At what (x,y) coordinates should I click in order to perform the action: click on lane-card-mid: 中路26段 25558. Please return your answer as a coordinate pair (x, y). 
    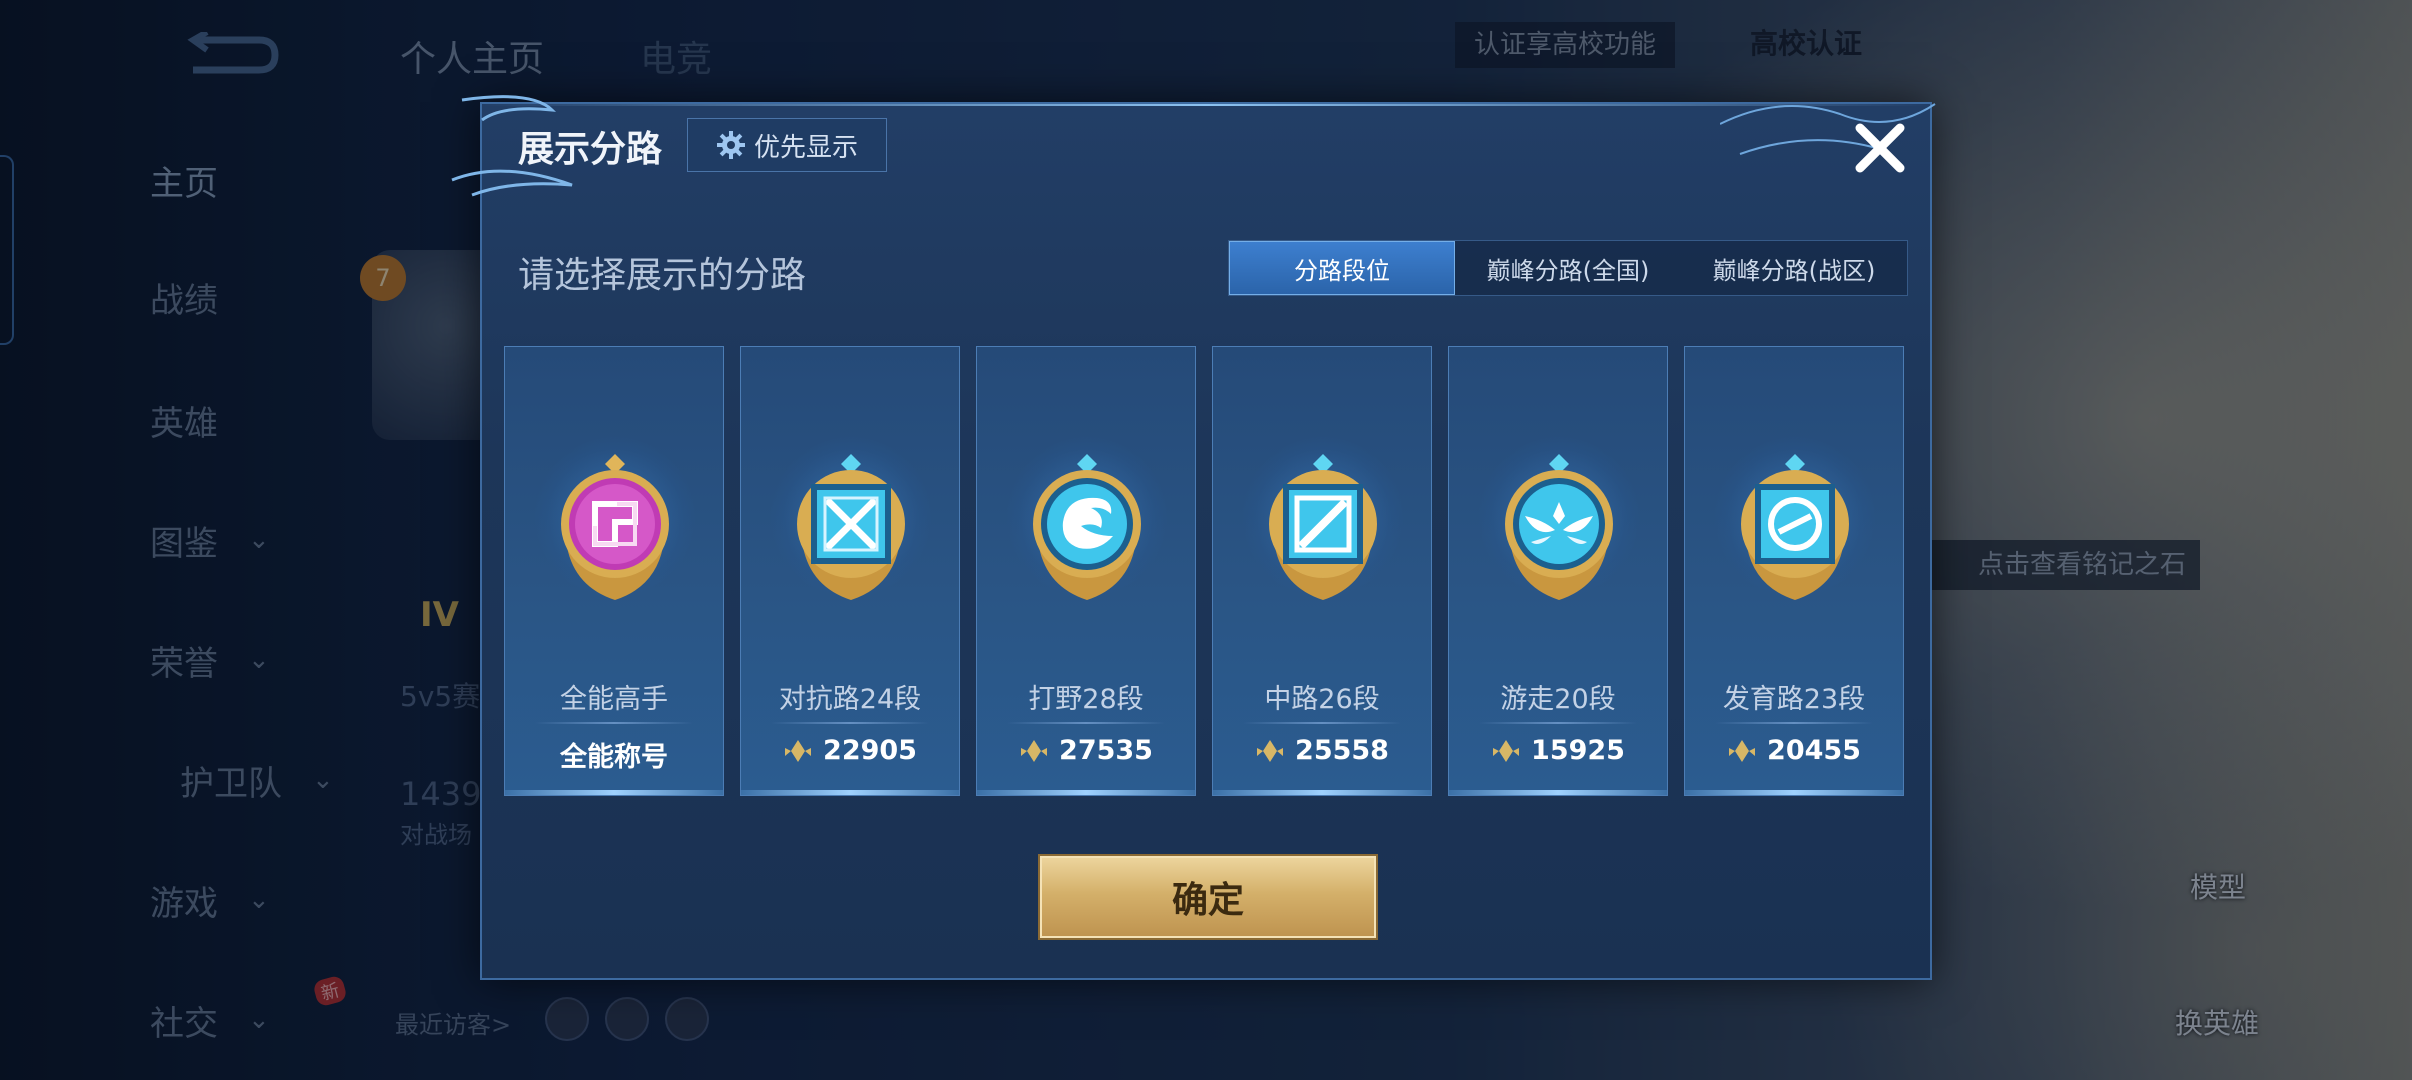
    Looking at the image, I should click on (1322, 571).